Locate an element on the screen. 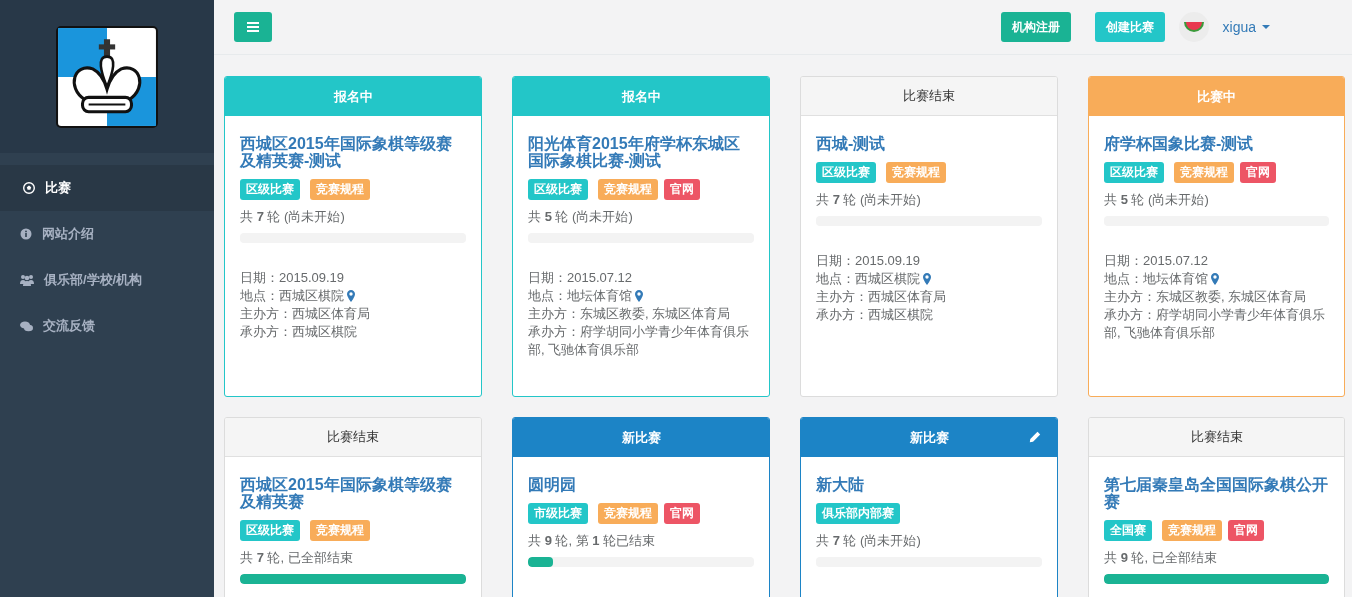 The height and width of the screenshot is (597, 1352). sidebar-item: 网站介绍 is located at coordinates (107, 234).